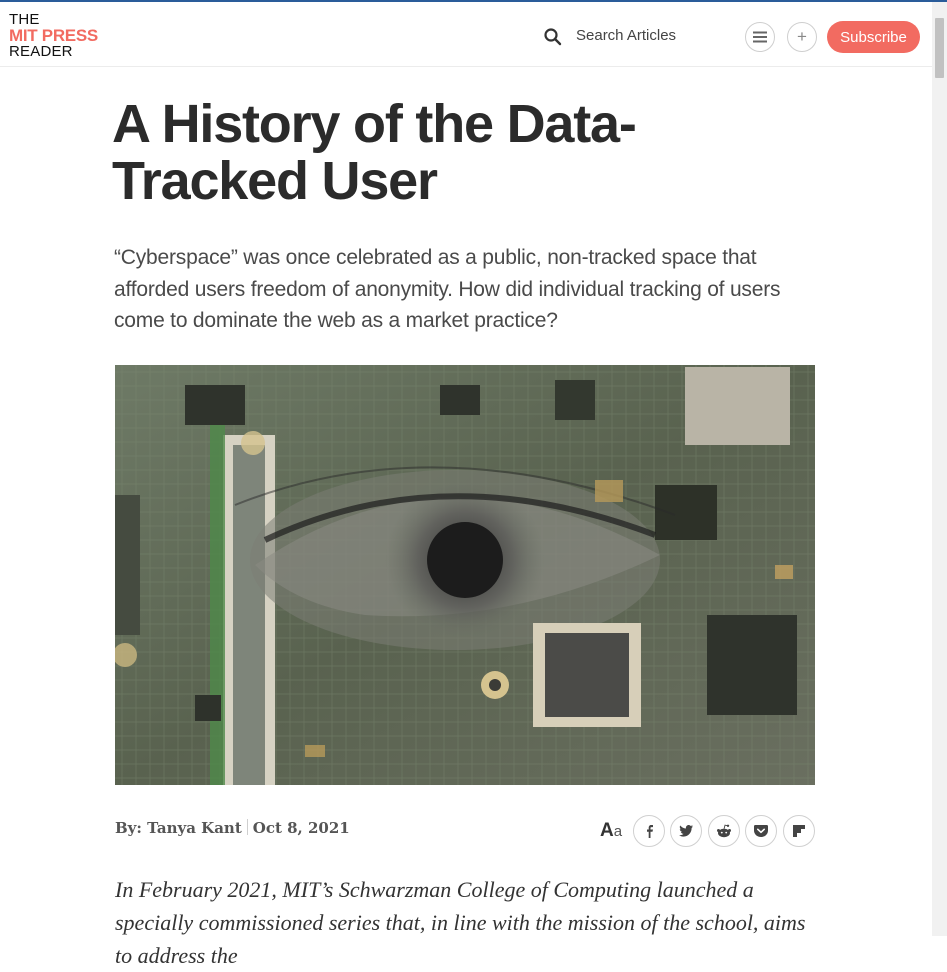 Image resolution: width=947 pixels, height=972 pixels. I want to click on reddit-icon, so click(724, 831).